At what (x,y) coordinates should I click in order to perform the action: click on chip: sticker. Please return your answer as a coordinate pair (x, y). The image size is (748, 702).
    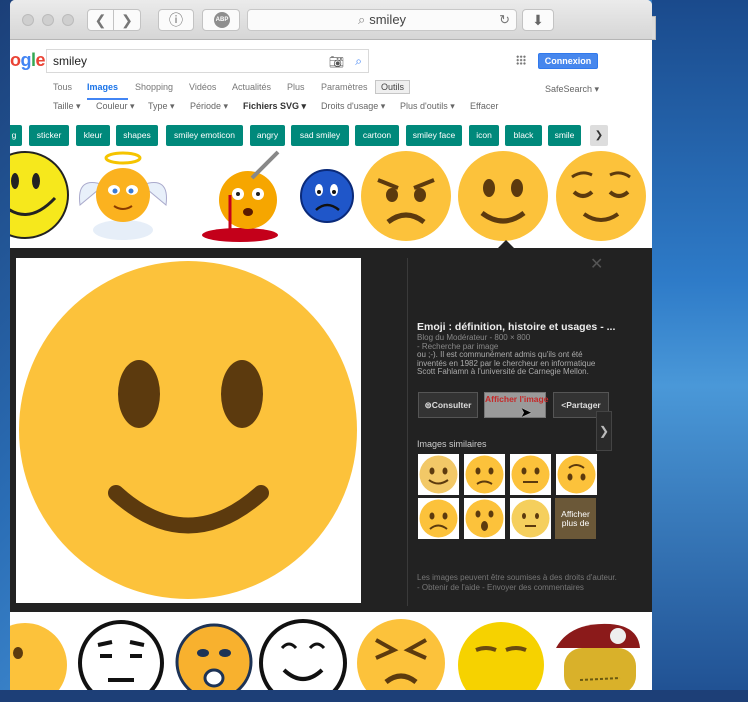
    Looking at the image, I should click on (49, 135).